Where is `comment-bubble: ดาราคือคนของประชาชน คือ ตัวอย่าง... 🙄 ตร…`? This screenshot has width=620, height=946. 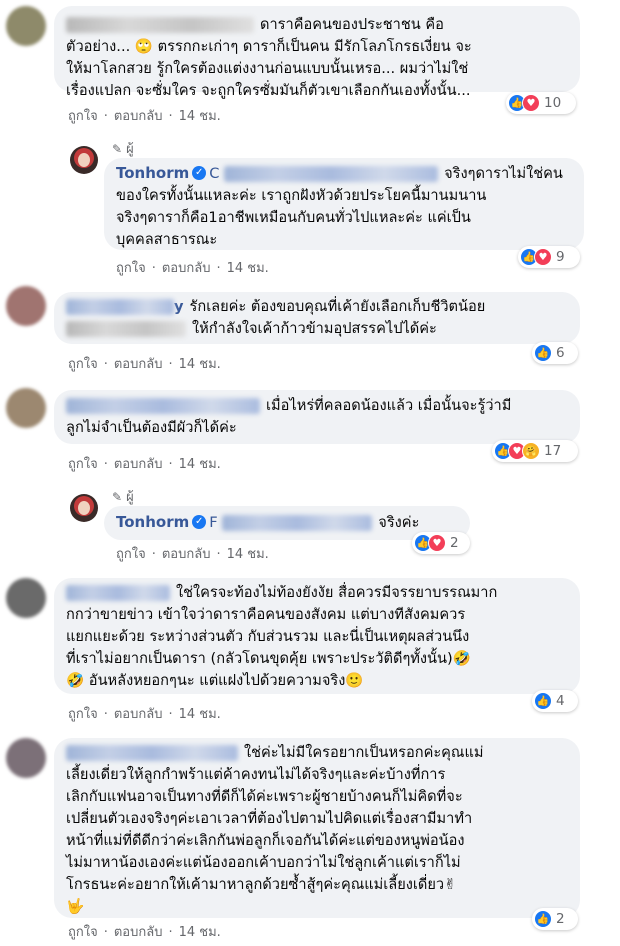
comment-bubble: ดาราคือคนของประชาชน คือ ตัวอย่าง... 🙄 ตร… is located at coordinates (317, 52).